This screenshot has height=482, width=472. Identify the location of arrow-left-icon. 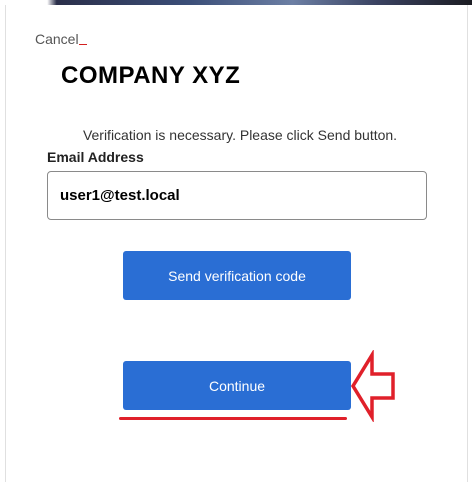
(372, 386).